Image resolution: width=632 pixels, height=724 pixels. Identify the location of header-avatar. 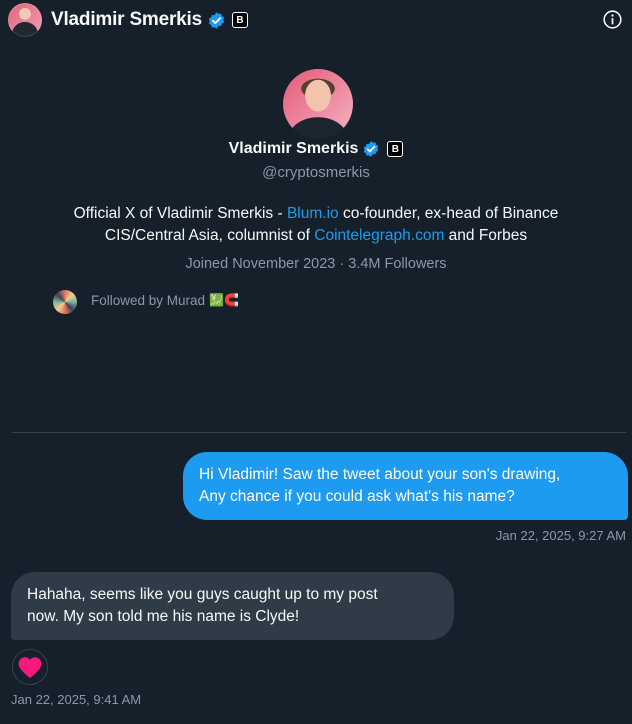
(25, 20).